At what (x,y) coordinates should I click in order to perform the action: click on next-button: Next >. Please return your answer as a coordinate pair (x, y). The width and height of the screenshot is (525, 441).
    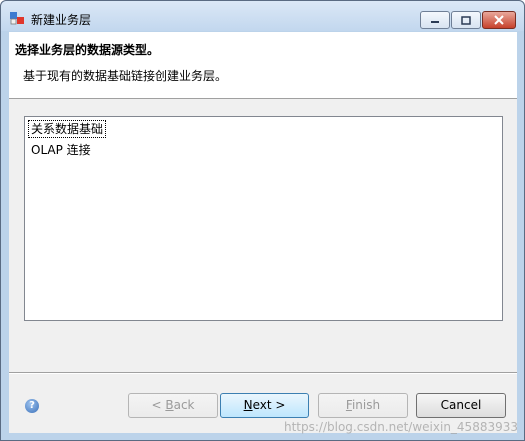
    Looking at the image, I should click on (264, 405).